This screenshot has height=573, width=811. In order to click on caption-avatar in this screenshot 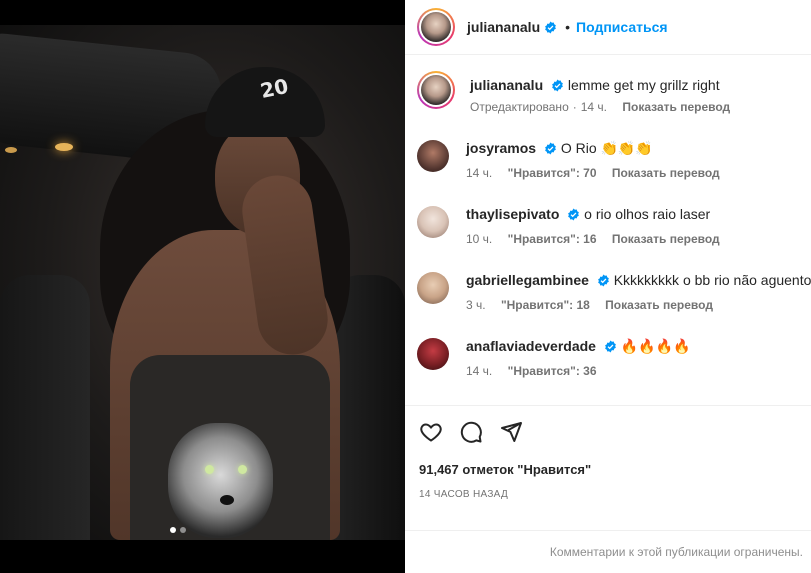, I will do `click(436, 90)`.